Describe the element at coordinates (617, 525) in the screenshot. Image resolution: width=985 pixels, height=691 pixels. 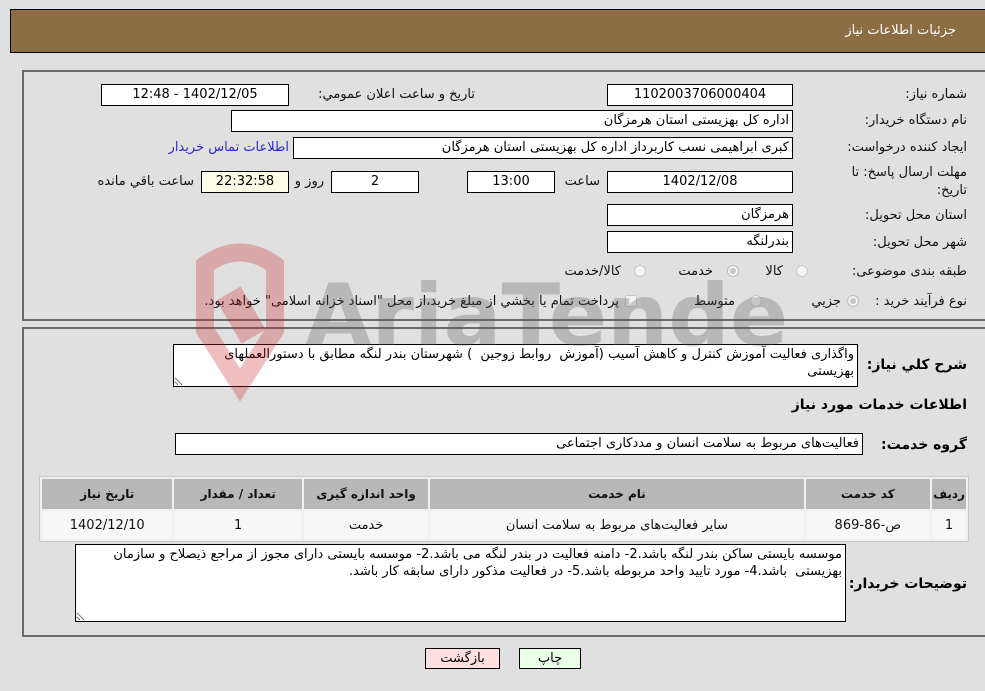
I see `cell-service-name: سایر فعالیت‌های مربوط به سلامت انسان` at that location.